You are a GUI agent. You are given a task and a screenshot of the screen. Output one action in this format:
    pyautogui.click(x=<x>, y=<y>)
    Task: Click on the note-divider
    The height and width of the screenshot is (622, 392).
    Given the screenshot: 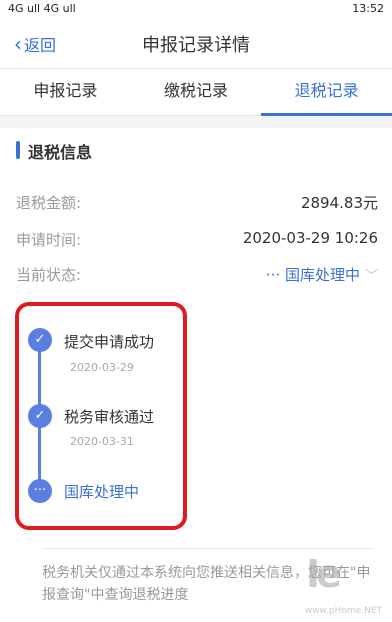 What is the action you would take?
    pyautogui.click(x=207, y=548)
    